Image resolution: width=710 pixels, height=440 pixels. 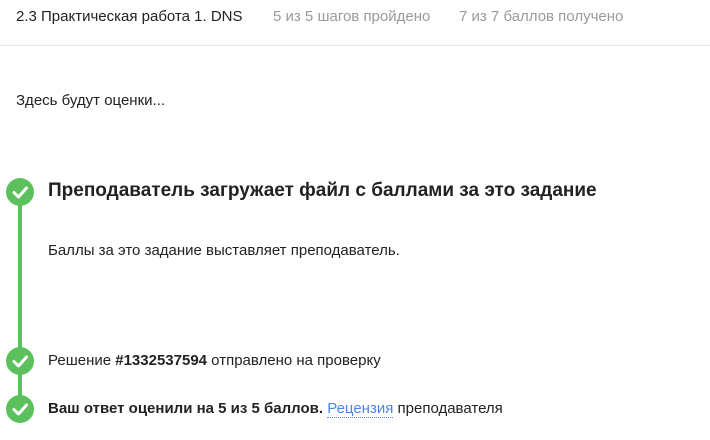 I want to click on submission-suffix: отправлено на проверку, so click(x=294, y=360).